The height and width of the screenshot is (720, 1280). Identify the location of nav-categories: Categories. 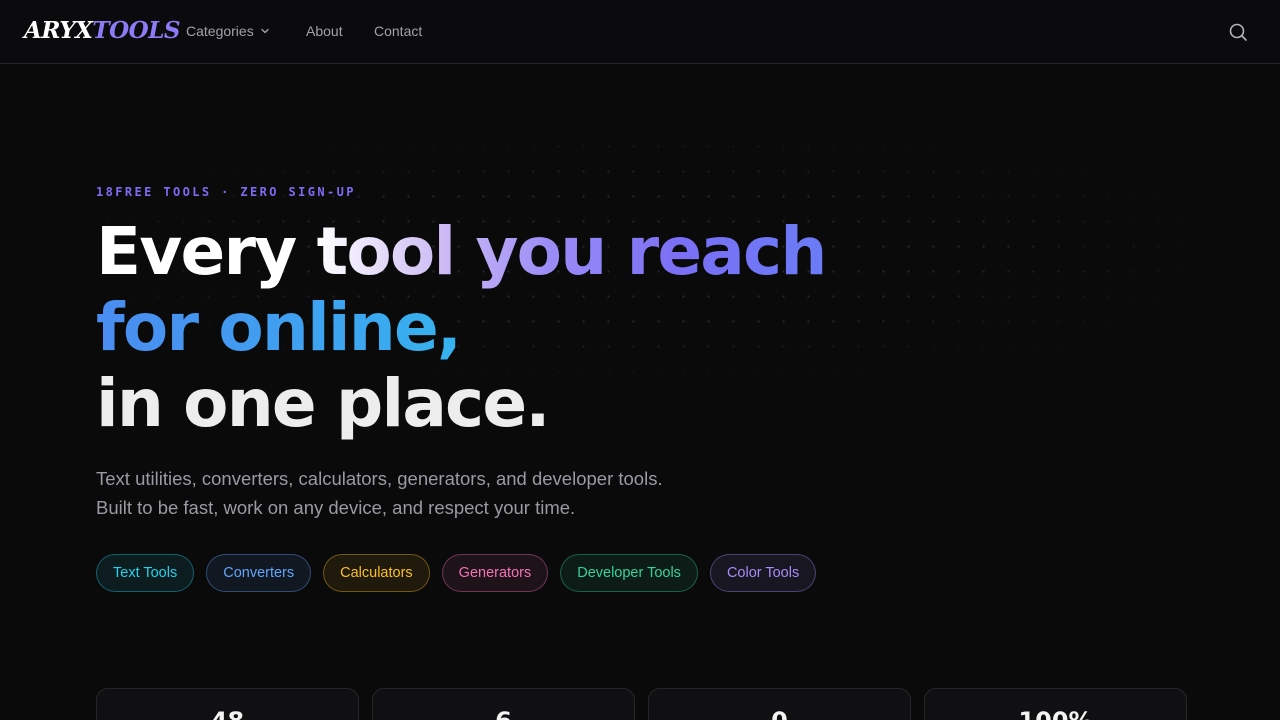
(228, 31).